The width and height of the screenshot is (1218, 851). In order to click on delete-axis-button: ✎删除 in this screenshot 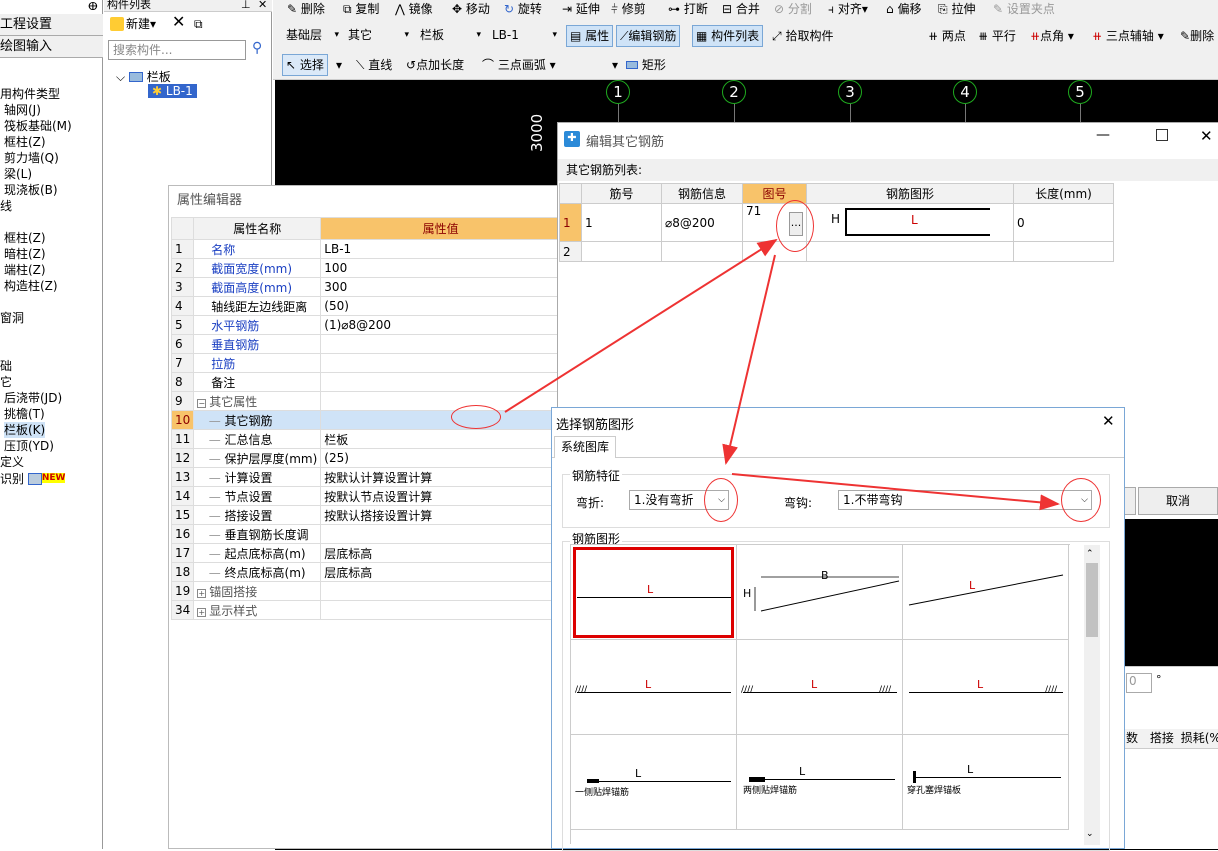, I will do `click(1197, 36)`.